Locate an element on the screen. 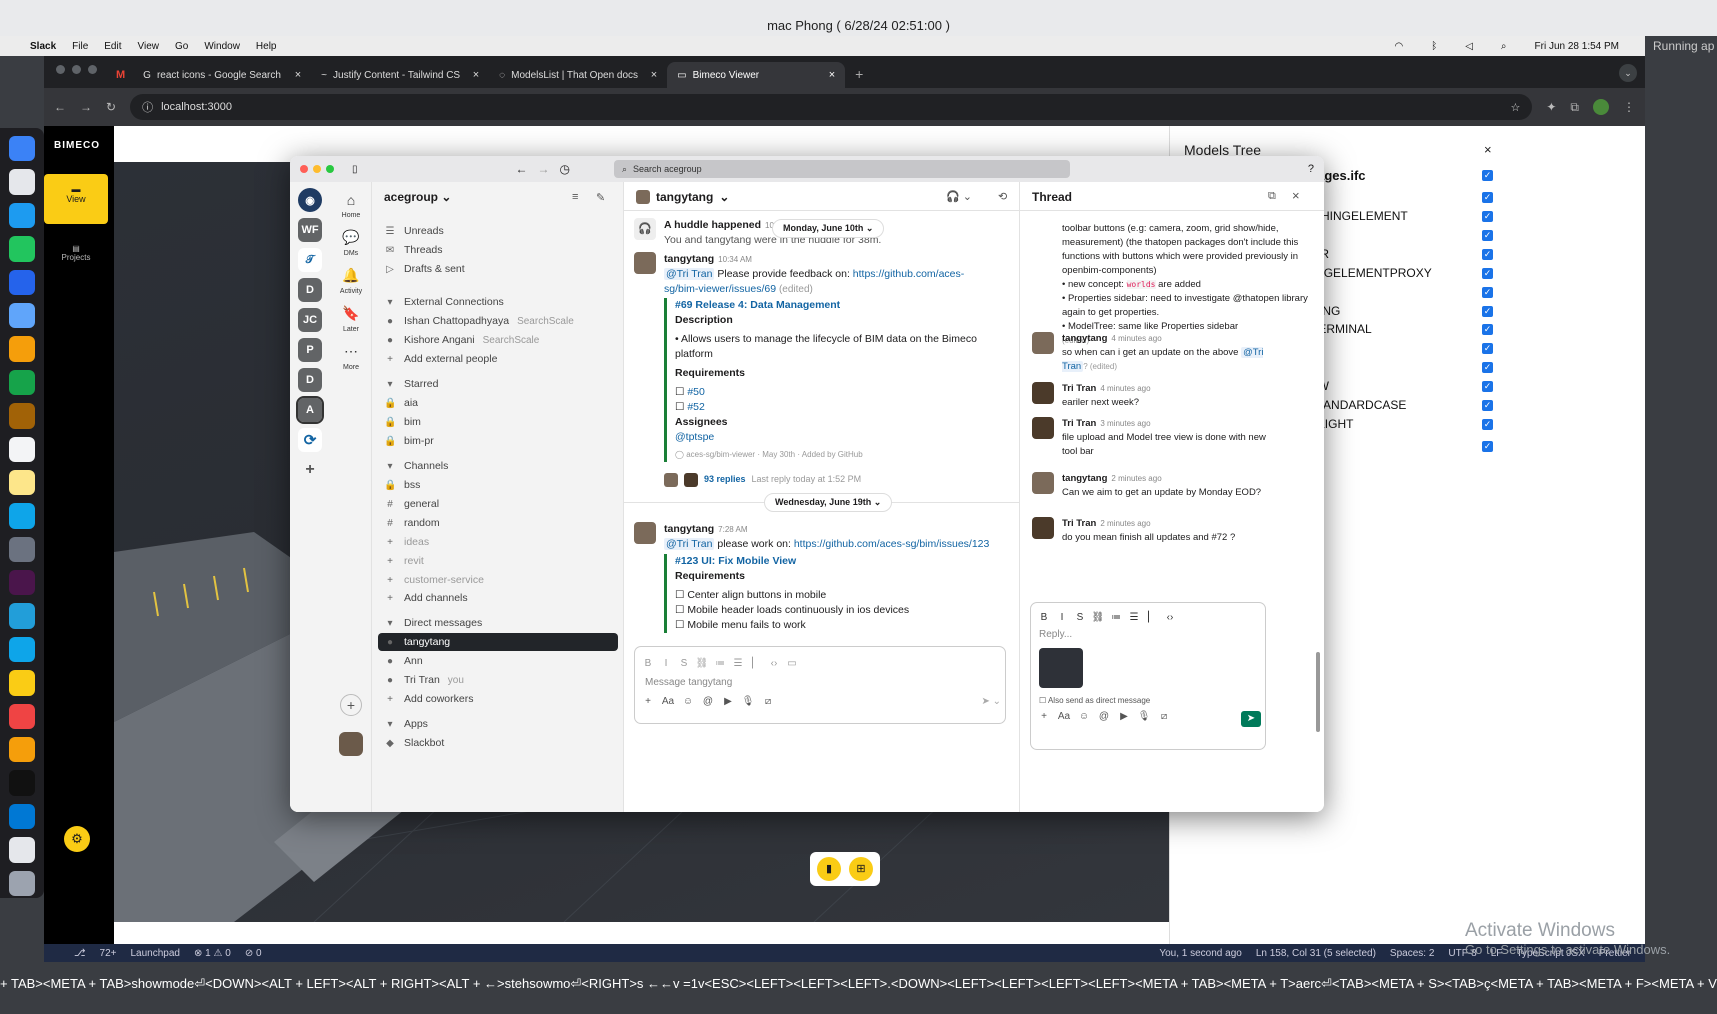 This screenshot has height=1014, width=1717. reload-icon: ↻ is located at coordinates (111, 107).